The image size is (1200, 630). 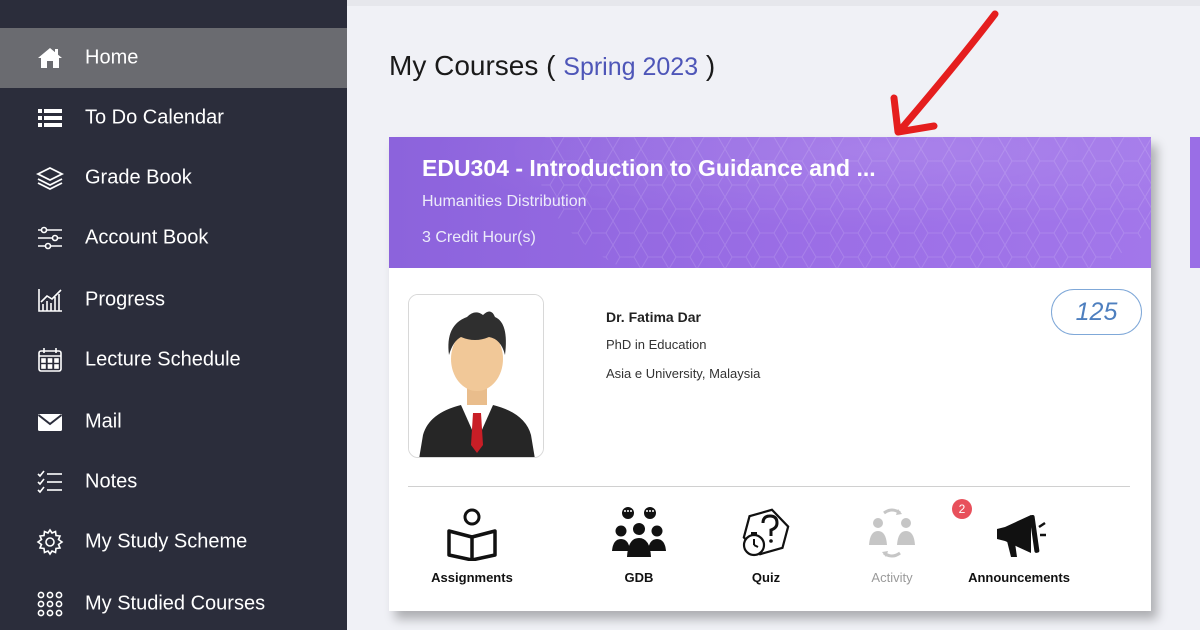 What do you see at coordinates (944, 73) in the screenshot?
I see `annotation-arrow` at bounding box center [944, 73].